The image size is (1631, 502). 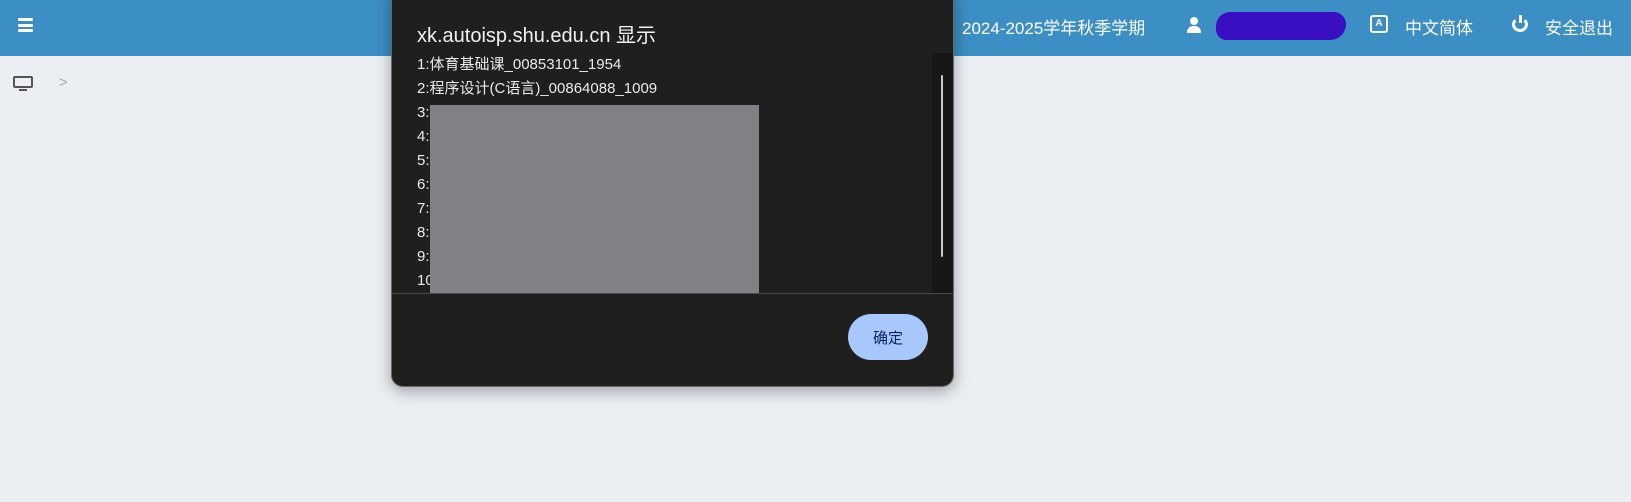 What do you see at coordinates (594, 199) in the screenshot?
I see `redaction-block` at bounding box center [594, 199].